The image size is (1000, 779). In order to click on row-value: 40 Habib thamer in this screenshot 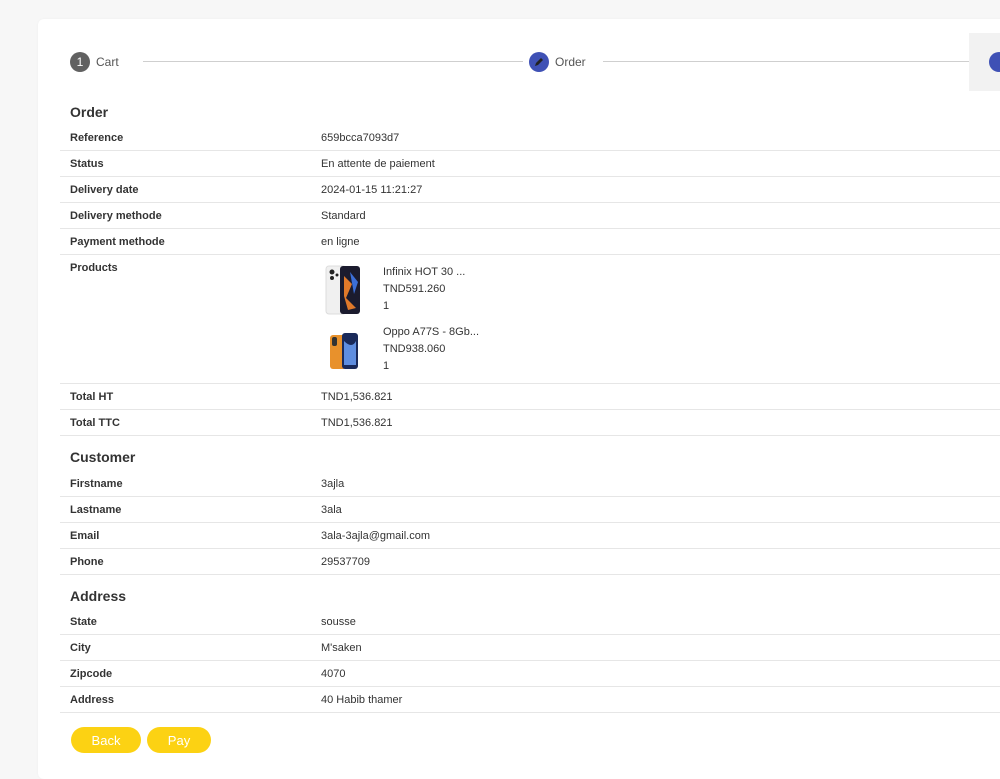, I will do `click(362, 700)`.